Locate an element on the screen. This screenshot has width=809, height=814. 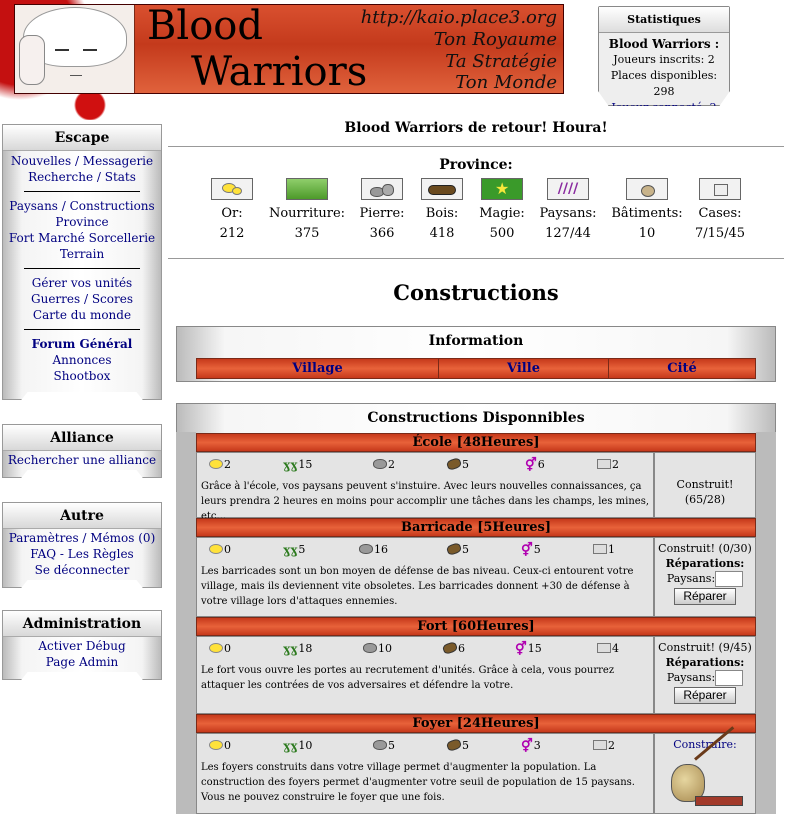
menu-link-announces: Annonces is located at coordinates (82, 360).